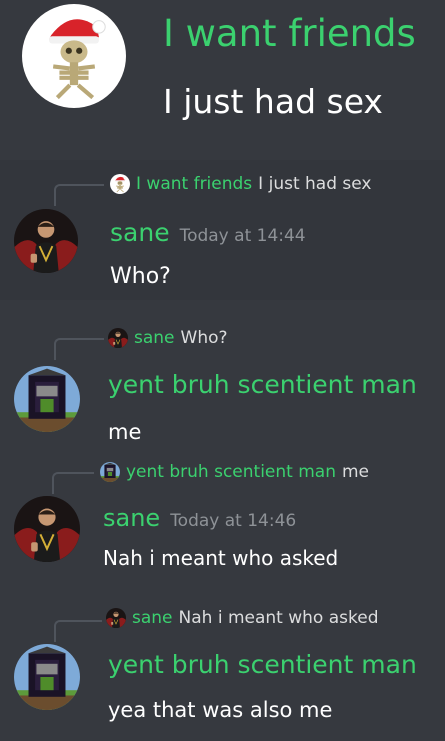 This screenshot has height=741, width=445. Describe the element at coordinates (221, 558) in the screenshot. I see `message-text: Nah i meant who asked` at that location.